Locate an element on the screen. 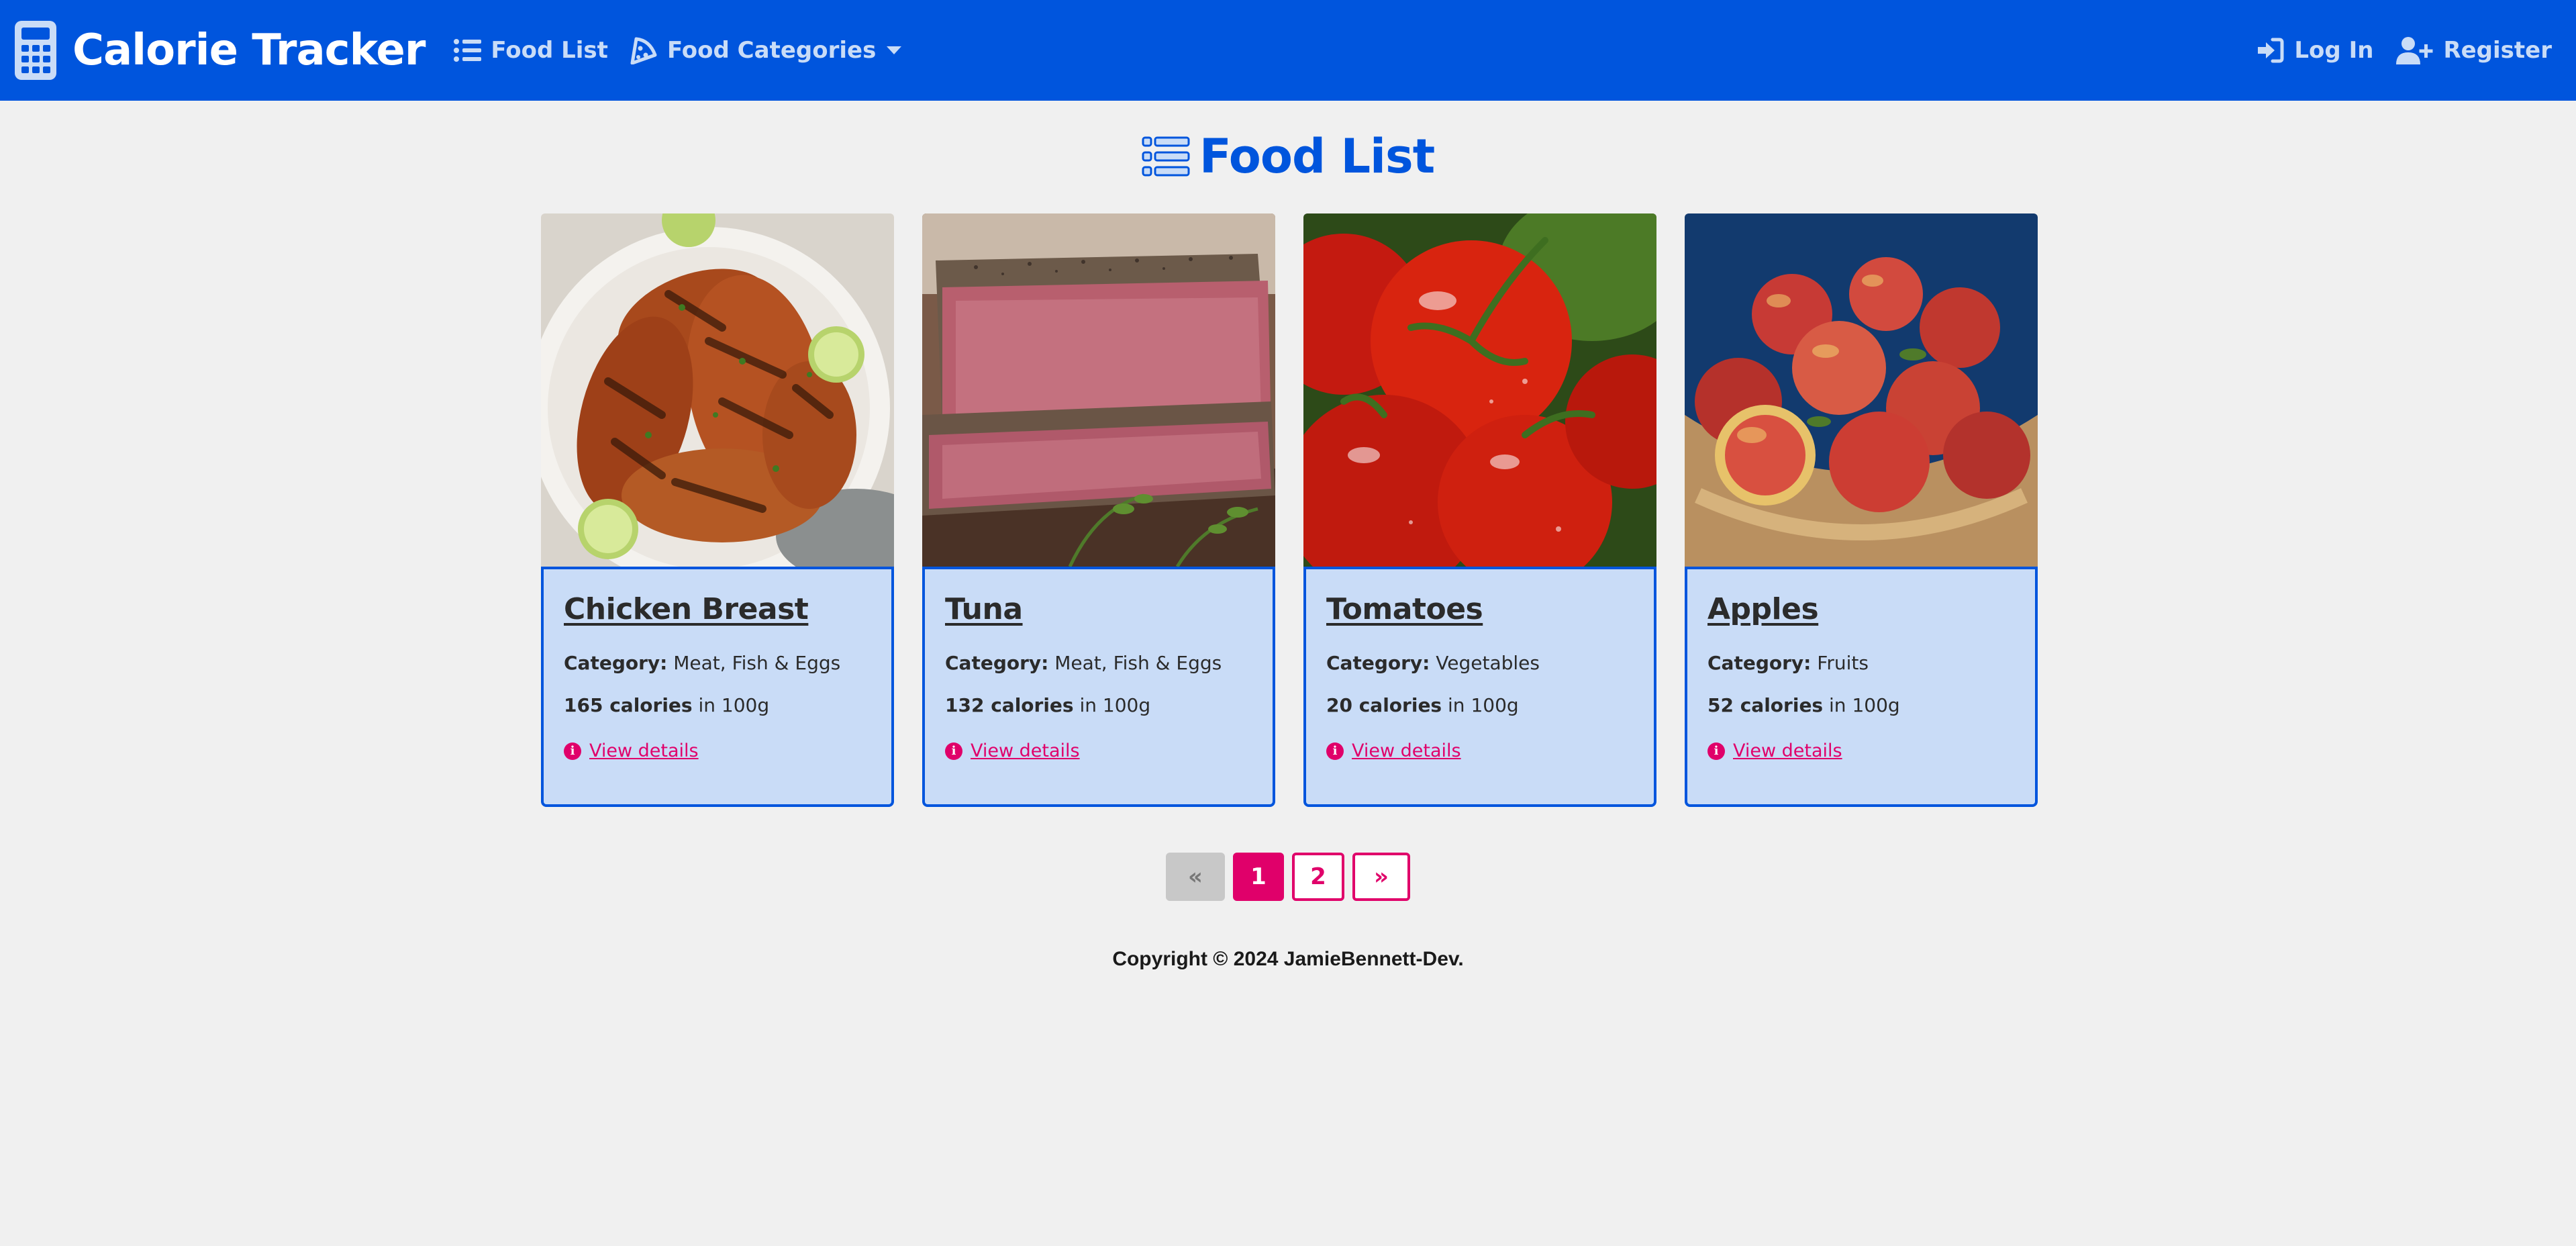 The width and height of the screenshot is (2576, 1246). pagination-page-2: 2 is located at coordinates (1318, 877).